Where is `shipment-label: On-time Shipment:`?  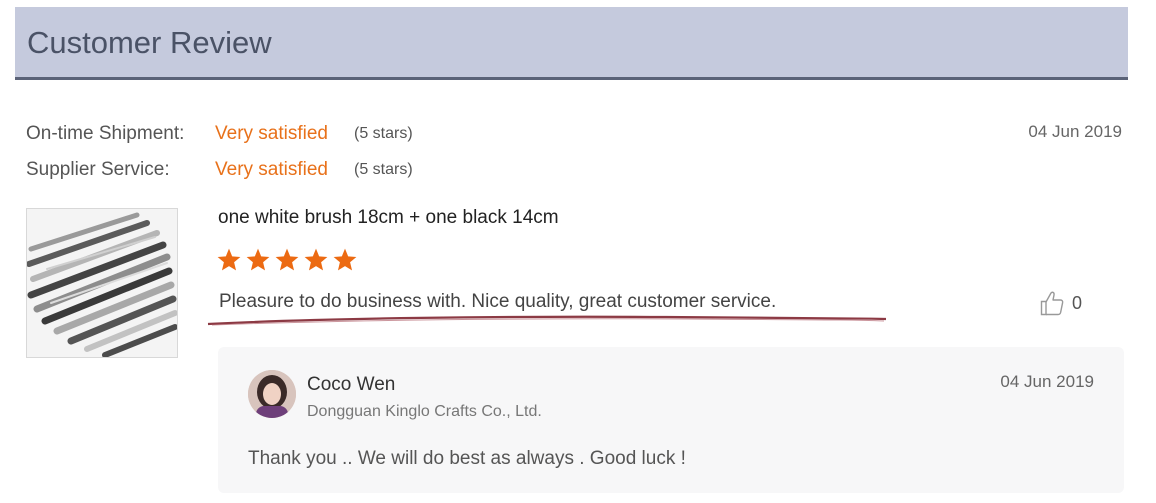
shipment-label: On-time Shipment: is located at coordinates (105, 133).